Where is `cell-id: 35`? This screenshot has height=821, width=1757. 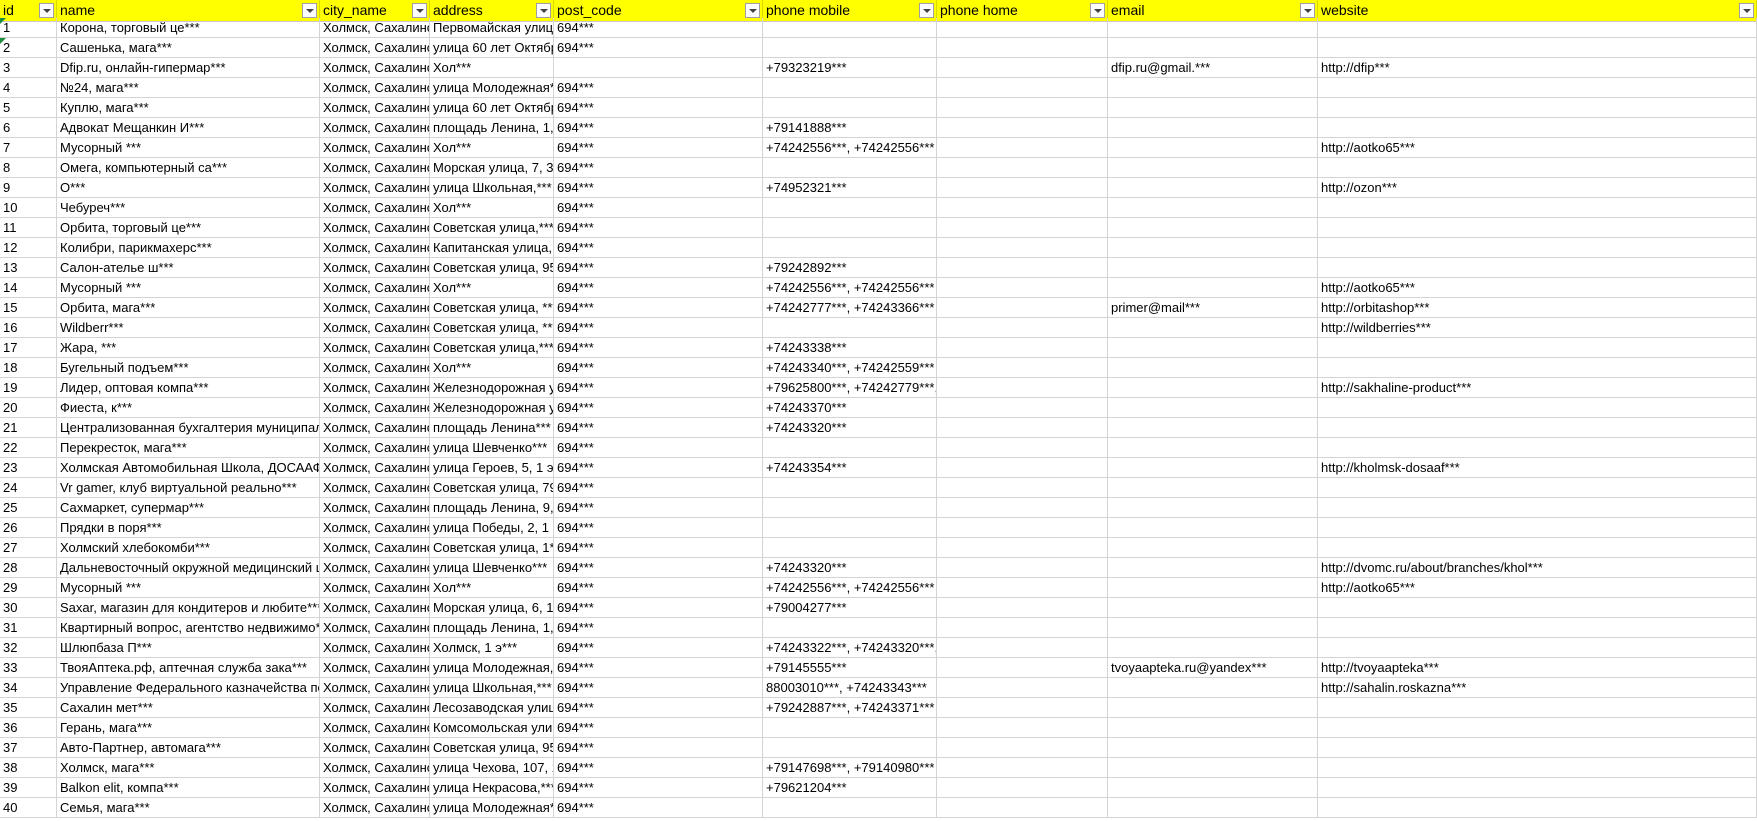 cell-id: 35 is located at coordinates (28, 707).